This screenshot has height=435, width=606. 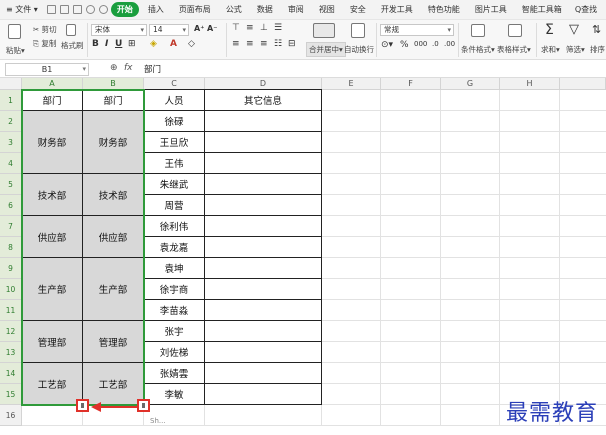 What do you see at coordinates (199, 28) in the screenshot?
I see `increase-font-icon: A⁺` at bounding box center [199, 28].